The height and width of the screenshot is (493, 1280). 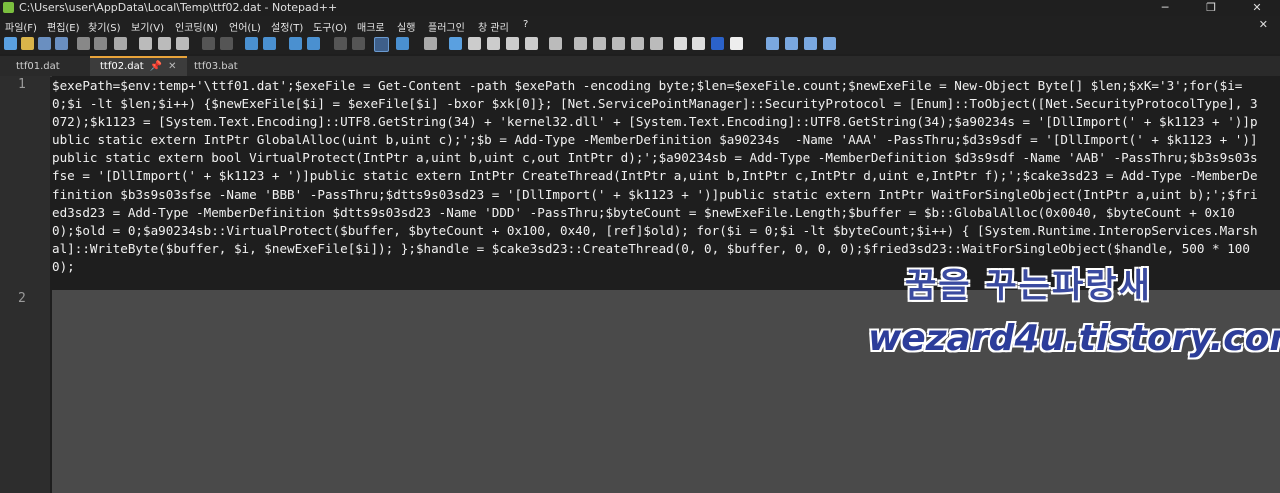 I want to click on menu-file: 파일(F), so click(x=21, y=26).